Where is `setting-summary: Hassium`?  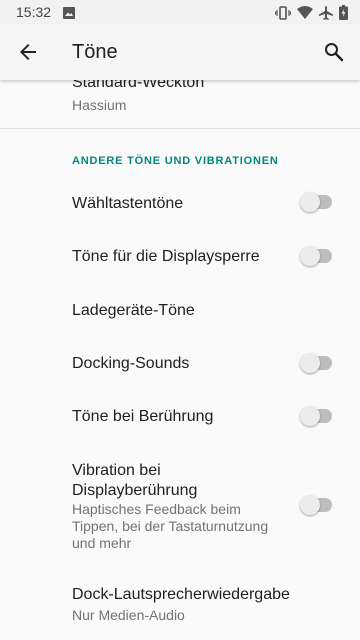 setting-summary: Hassium is located at coordinates (99, 105).